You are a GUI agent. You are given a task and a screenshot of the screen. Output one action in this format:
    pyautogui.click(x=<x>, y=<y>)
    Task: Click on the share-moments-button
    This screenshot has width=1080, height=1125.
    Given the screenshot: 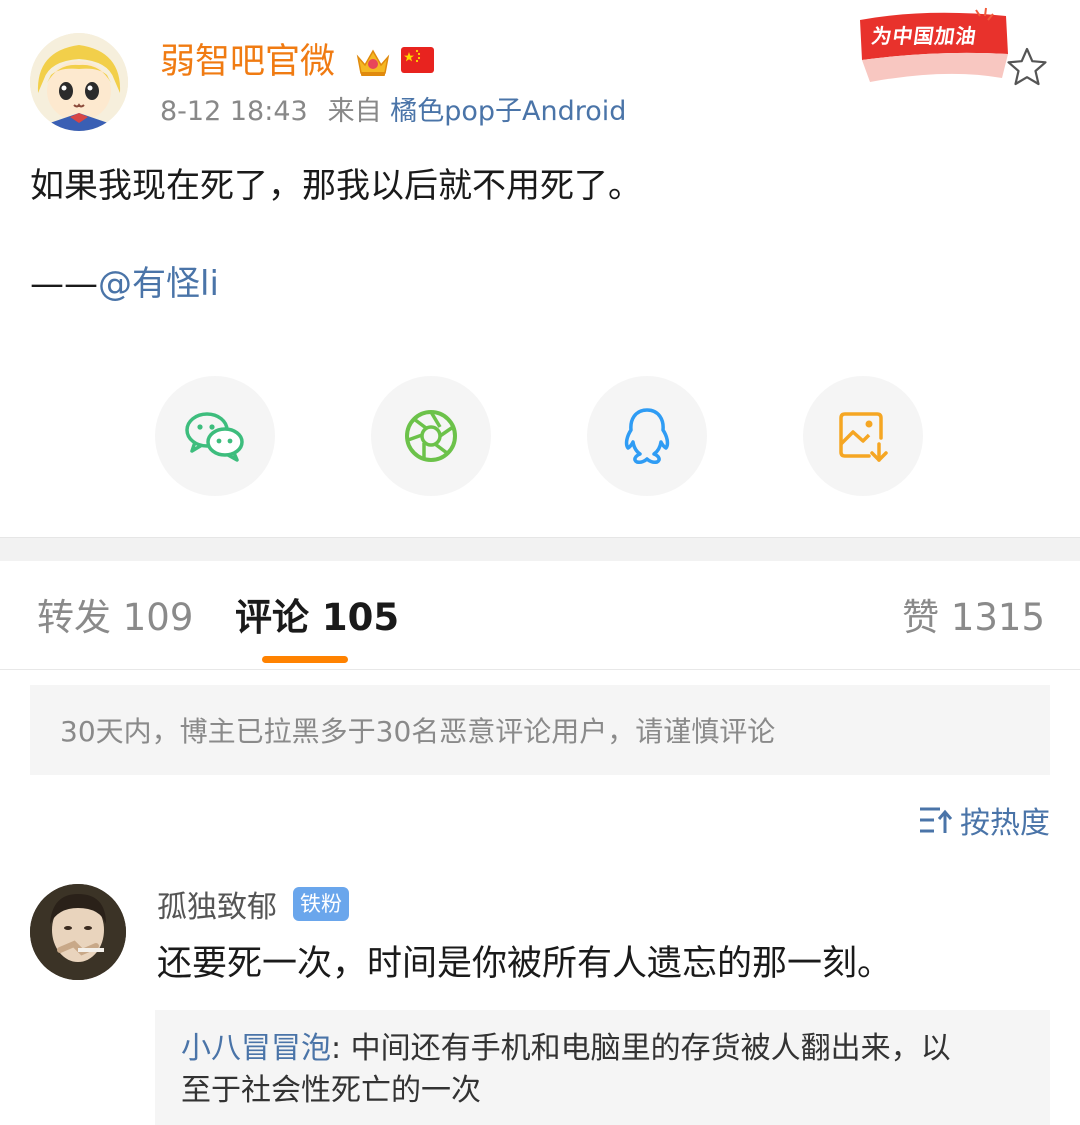 What is the action you would take?
    pyautogui.click(x=431, y=436)
    